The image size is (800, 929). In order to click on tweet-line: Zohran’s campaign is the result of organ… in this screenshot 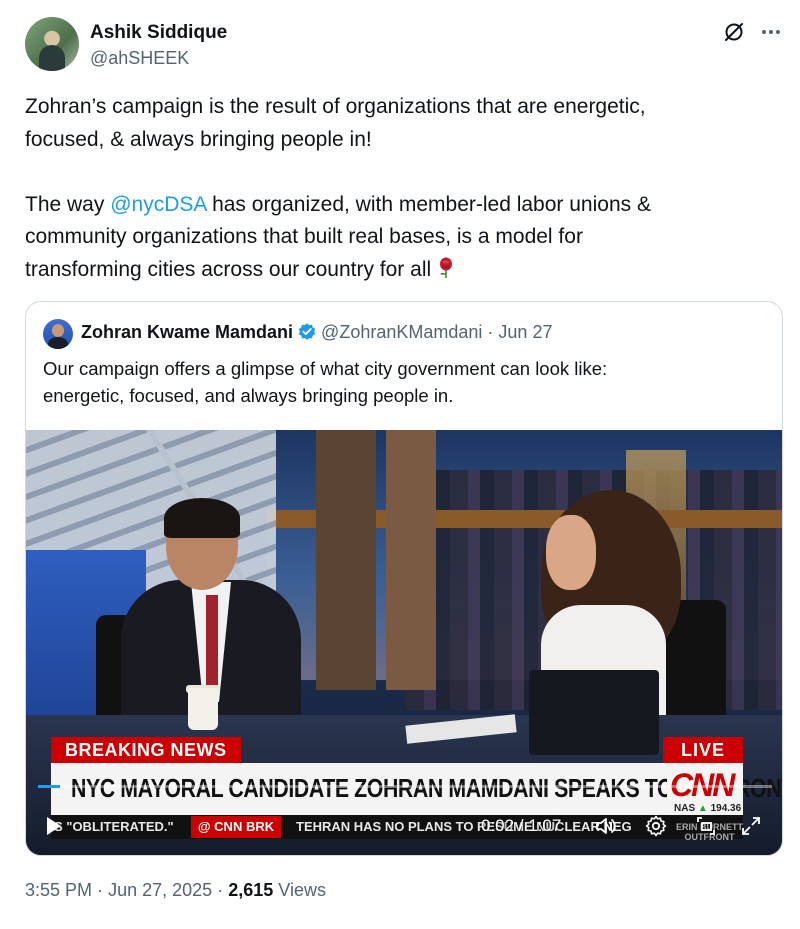, I will do `click(335, 106)`.